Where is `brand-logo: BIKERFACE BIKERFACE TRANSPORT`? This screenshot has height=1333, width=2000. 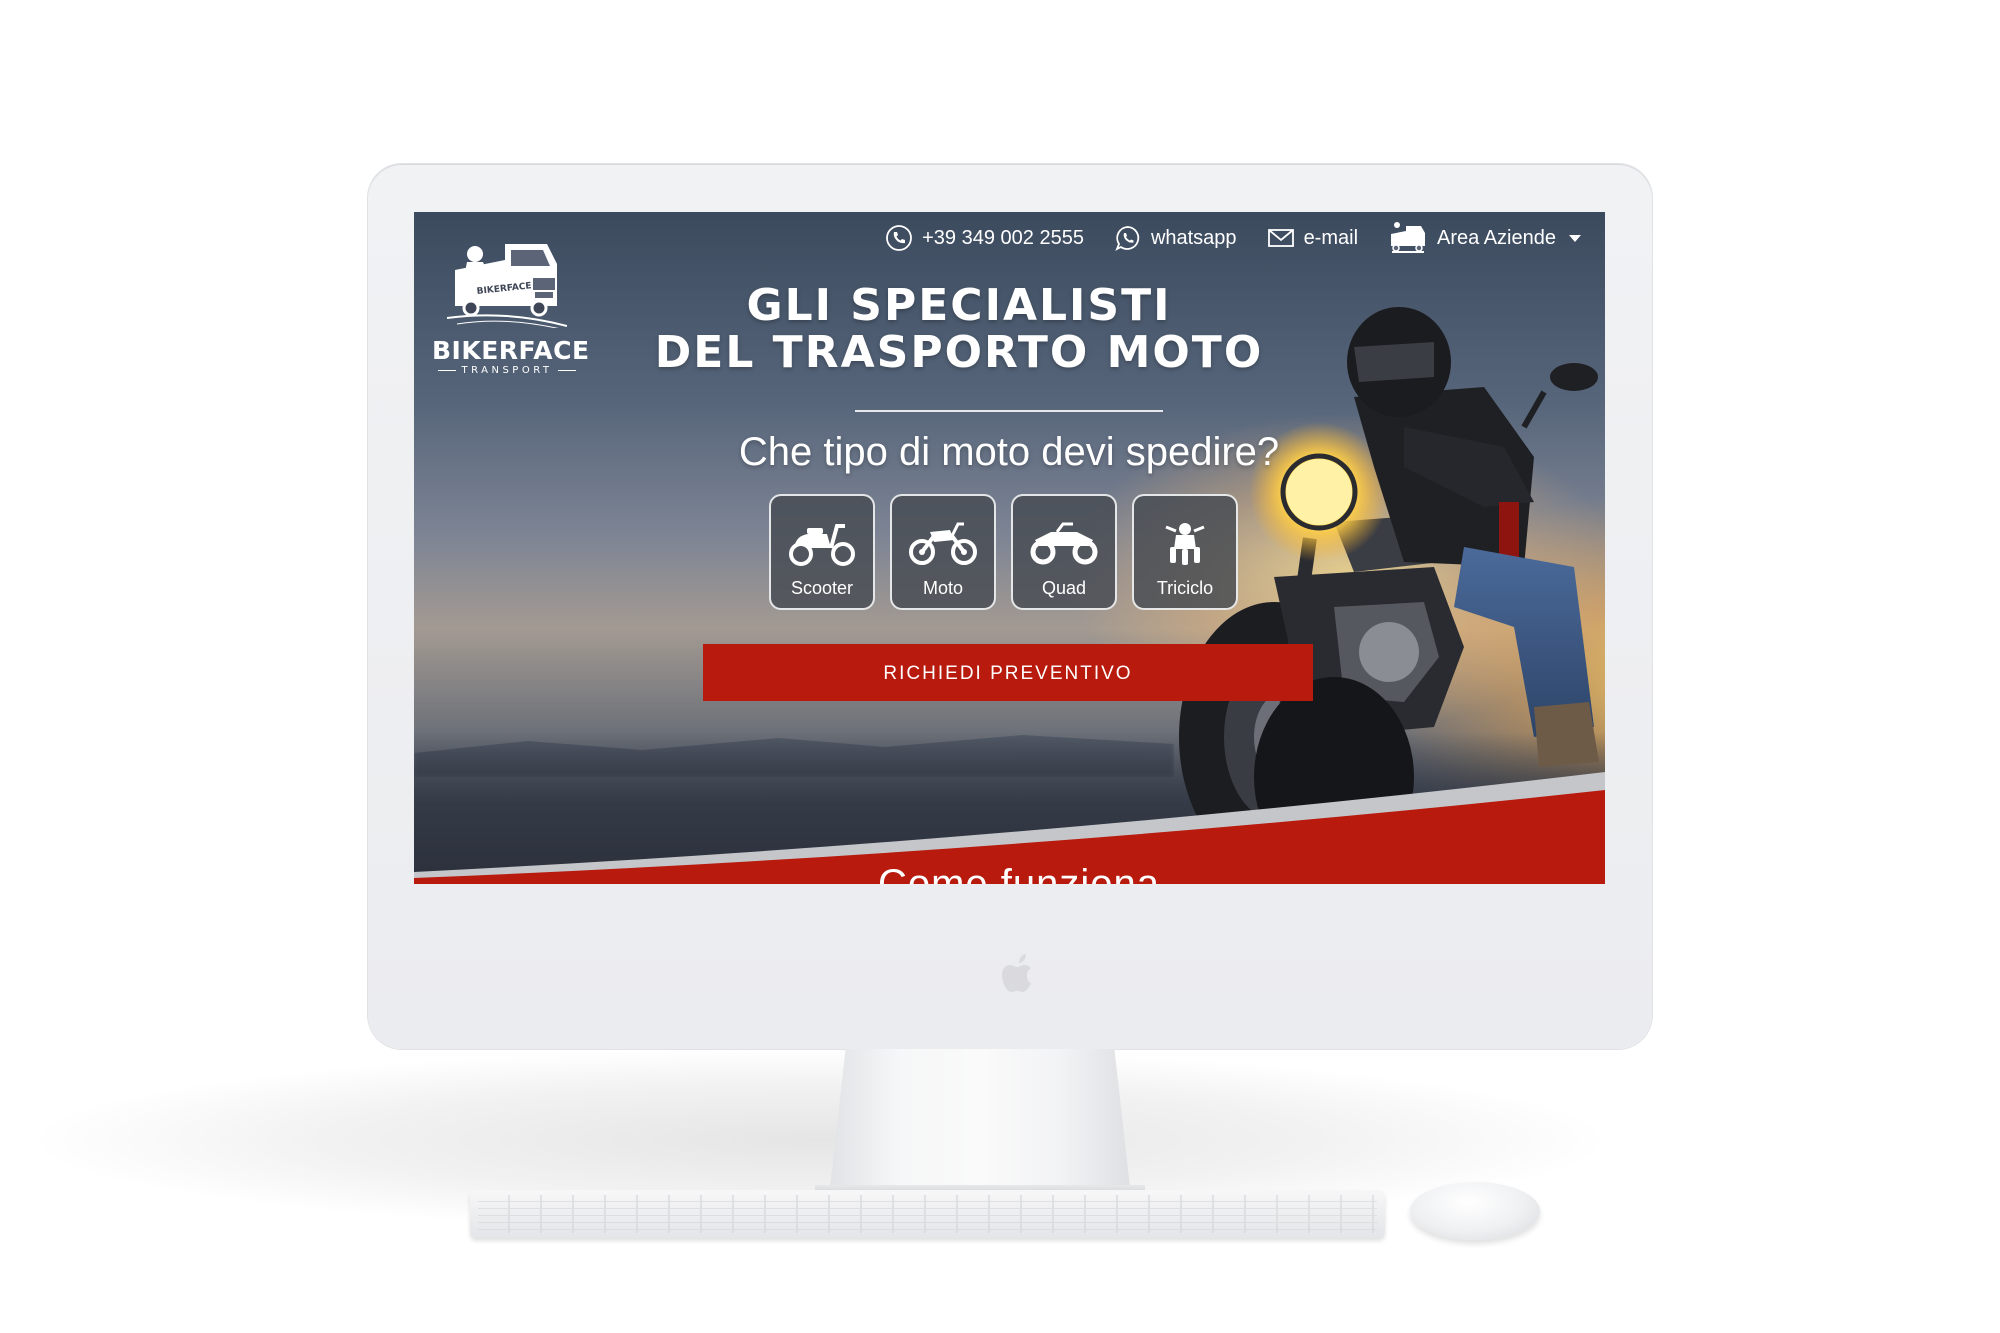
brand-logo: BIKERFACE BIKERFACE TRANSPORT is located at coordinates (511, 306).